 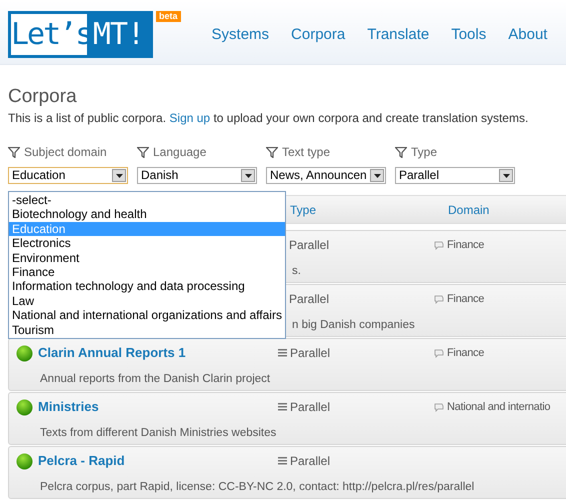 What do you see at coordinates (326, 175) in the screenshot?
I see `filter-select: News, Announcen` at bounding box center [326, 175].